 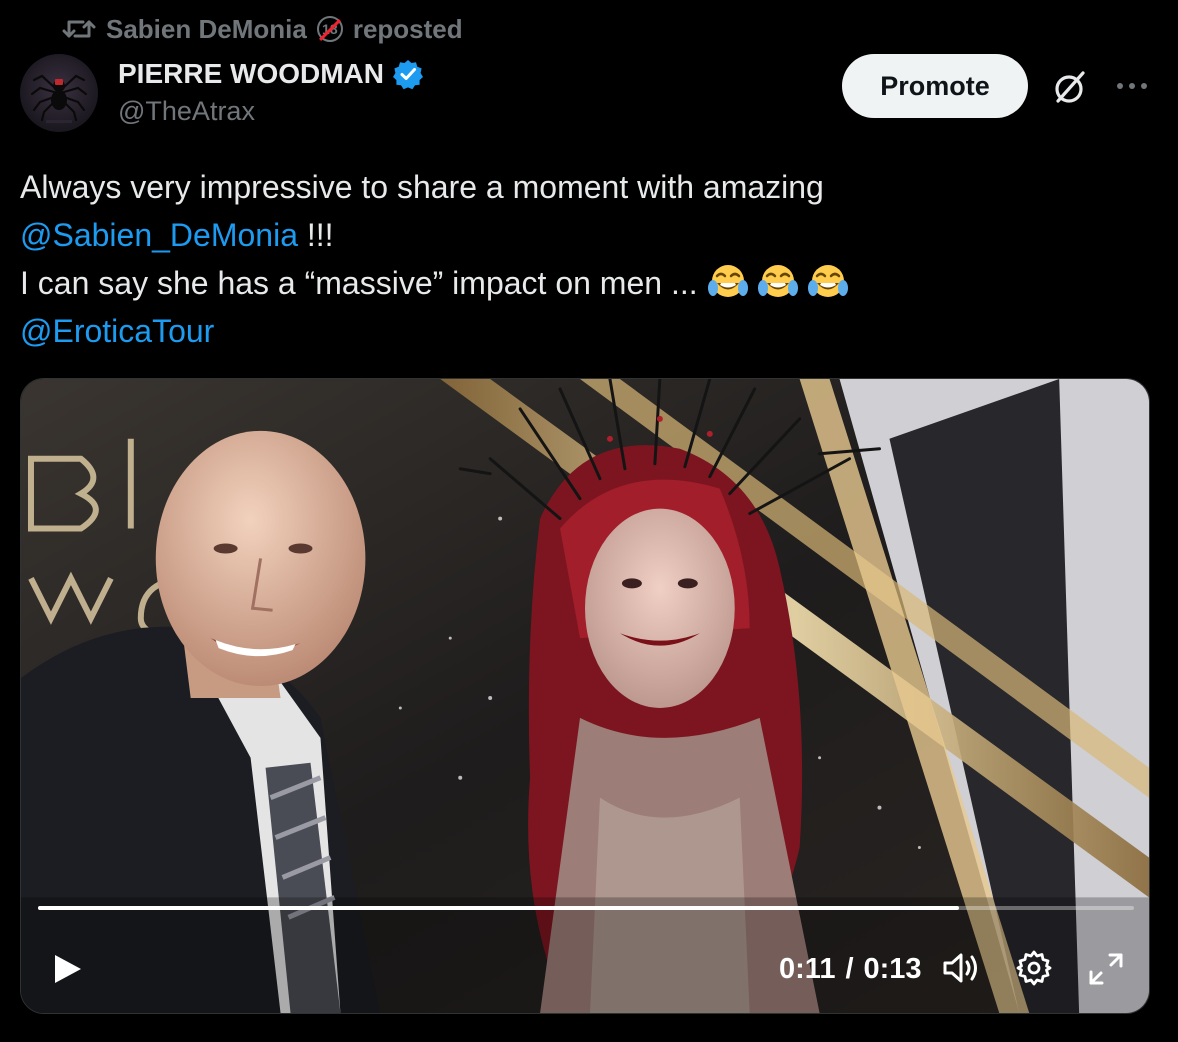 I want to click on exclamation-text: !!!, so click(x=315, y=235).